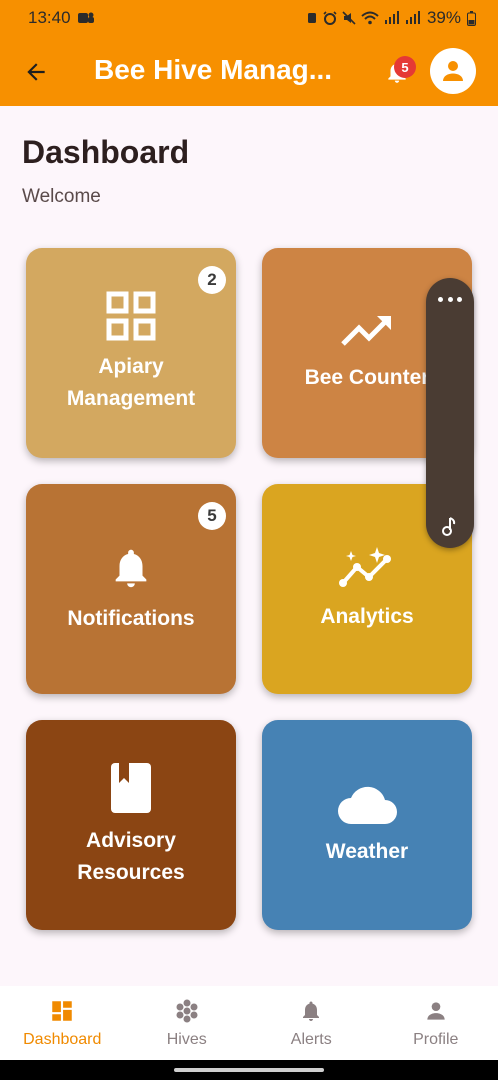  What do you see at coordinates (443, 17) in the screenshot?
I see `battery-percent: 39%` at bounding box center [443, 17].